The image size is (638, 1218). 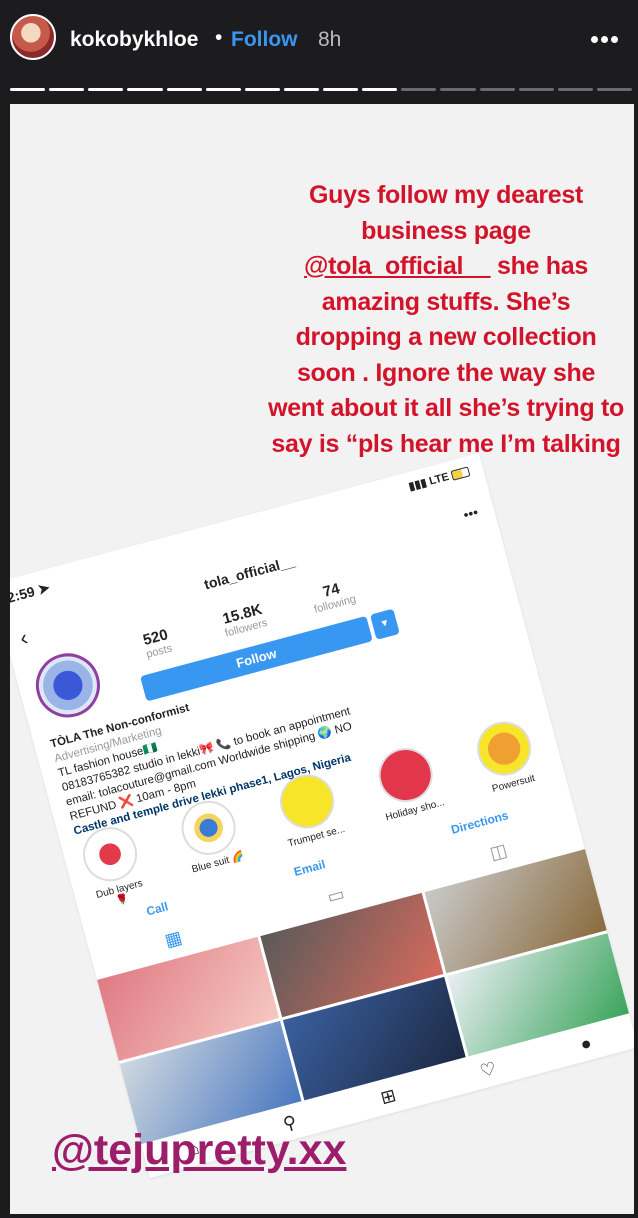 What do you see at coordinates (321, 90) in the screenshot?
I see `story-progress-bar` at bounding box center [321, 90].